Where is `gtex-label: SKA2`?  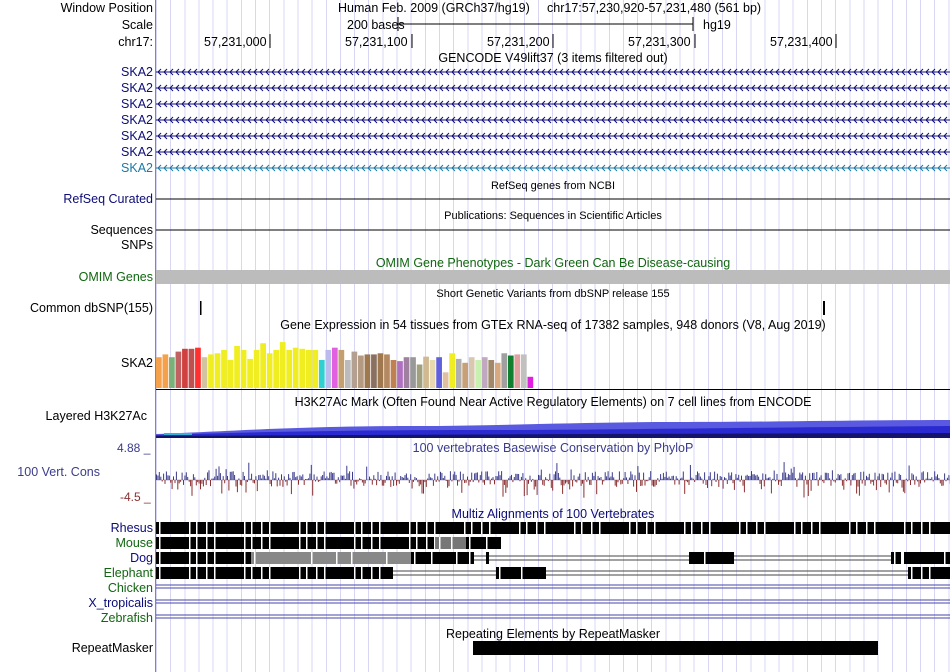
gtex-label: SKA2 is located at coordinates (137, 363).